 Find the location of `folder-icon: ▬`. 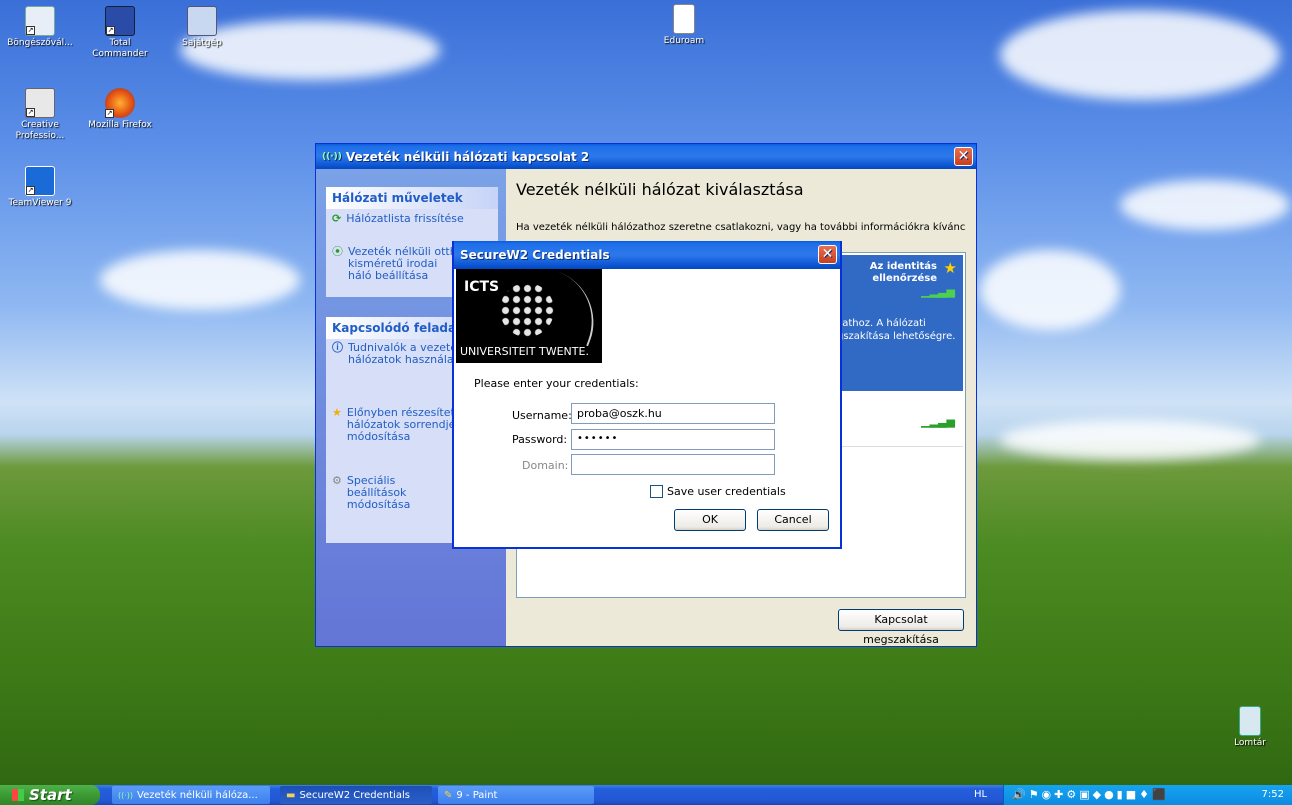

folder-icon: ▬ is located at coordinates (291, 795).